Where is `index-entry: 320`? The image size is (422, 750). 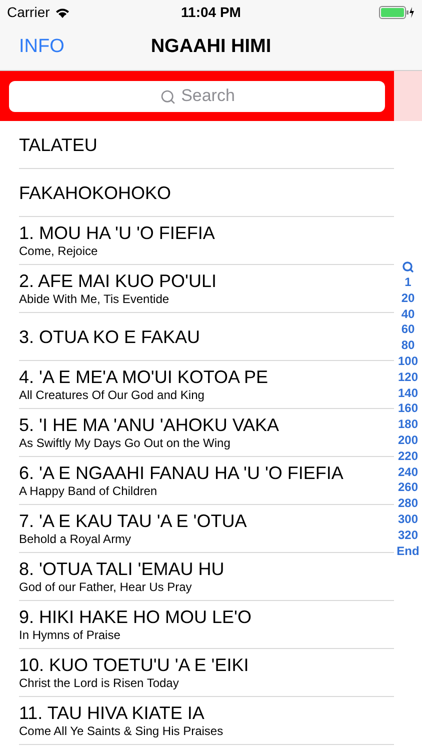 index-entry: 320 is located at coordinates (408, 536).